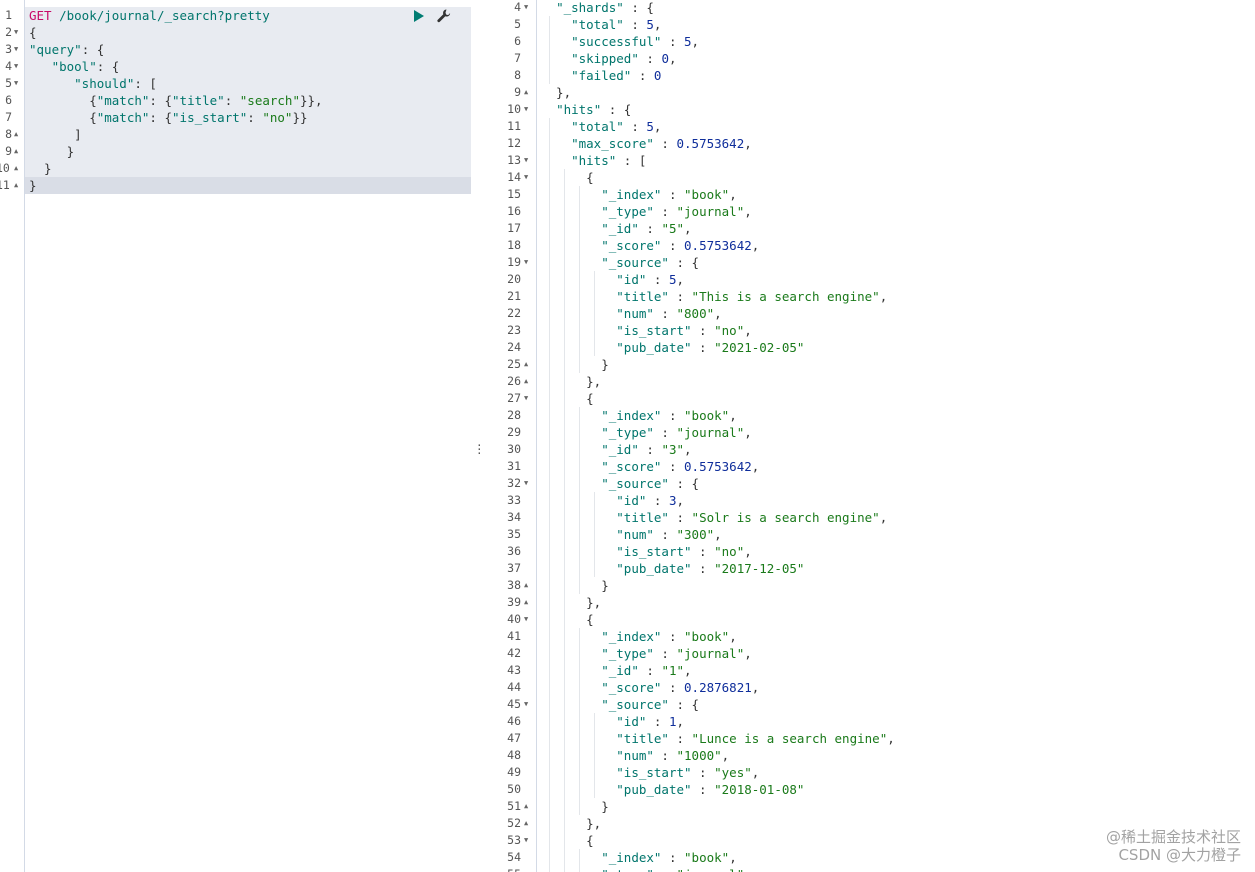  What do you see at coordinates (235, 100) in the screenshot?
I see `request-line: 6 {"match": {"title": "search"}},` at bounding box center [235, 100].